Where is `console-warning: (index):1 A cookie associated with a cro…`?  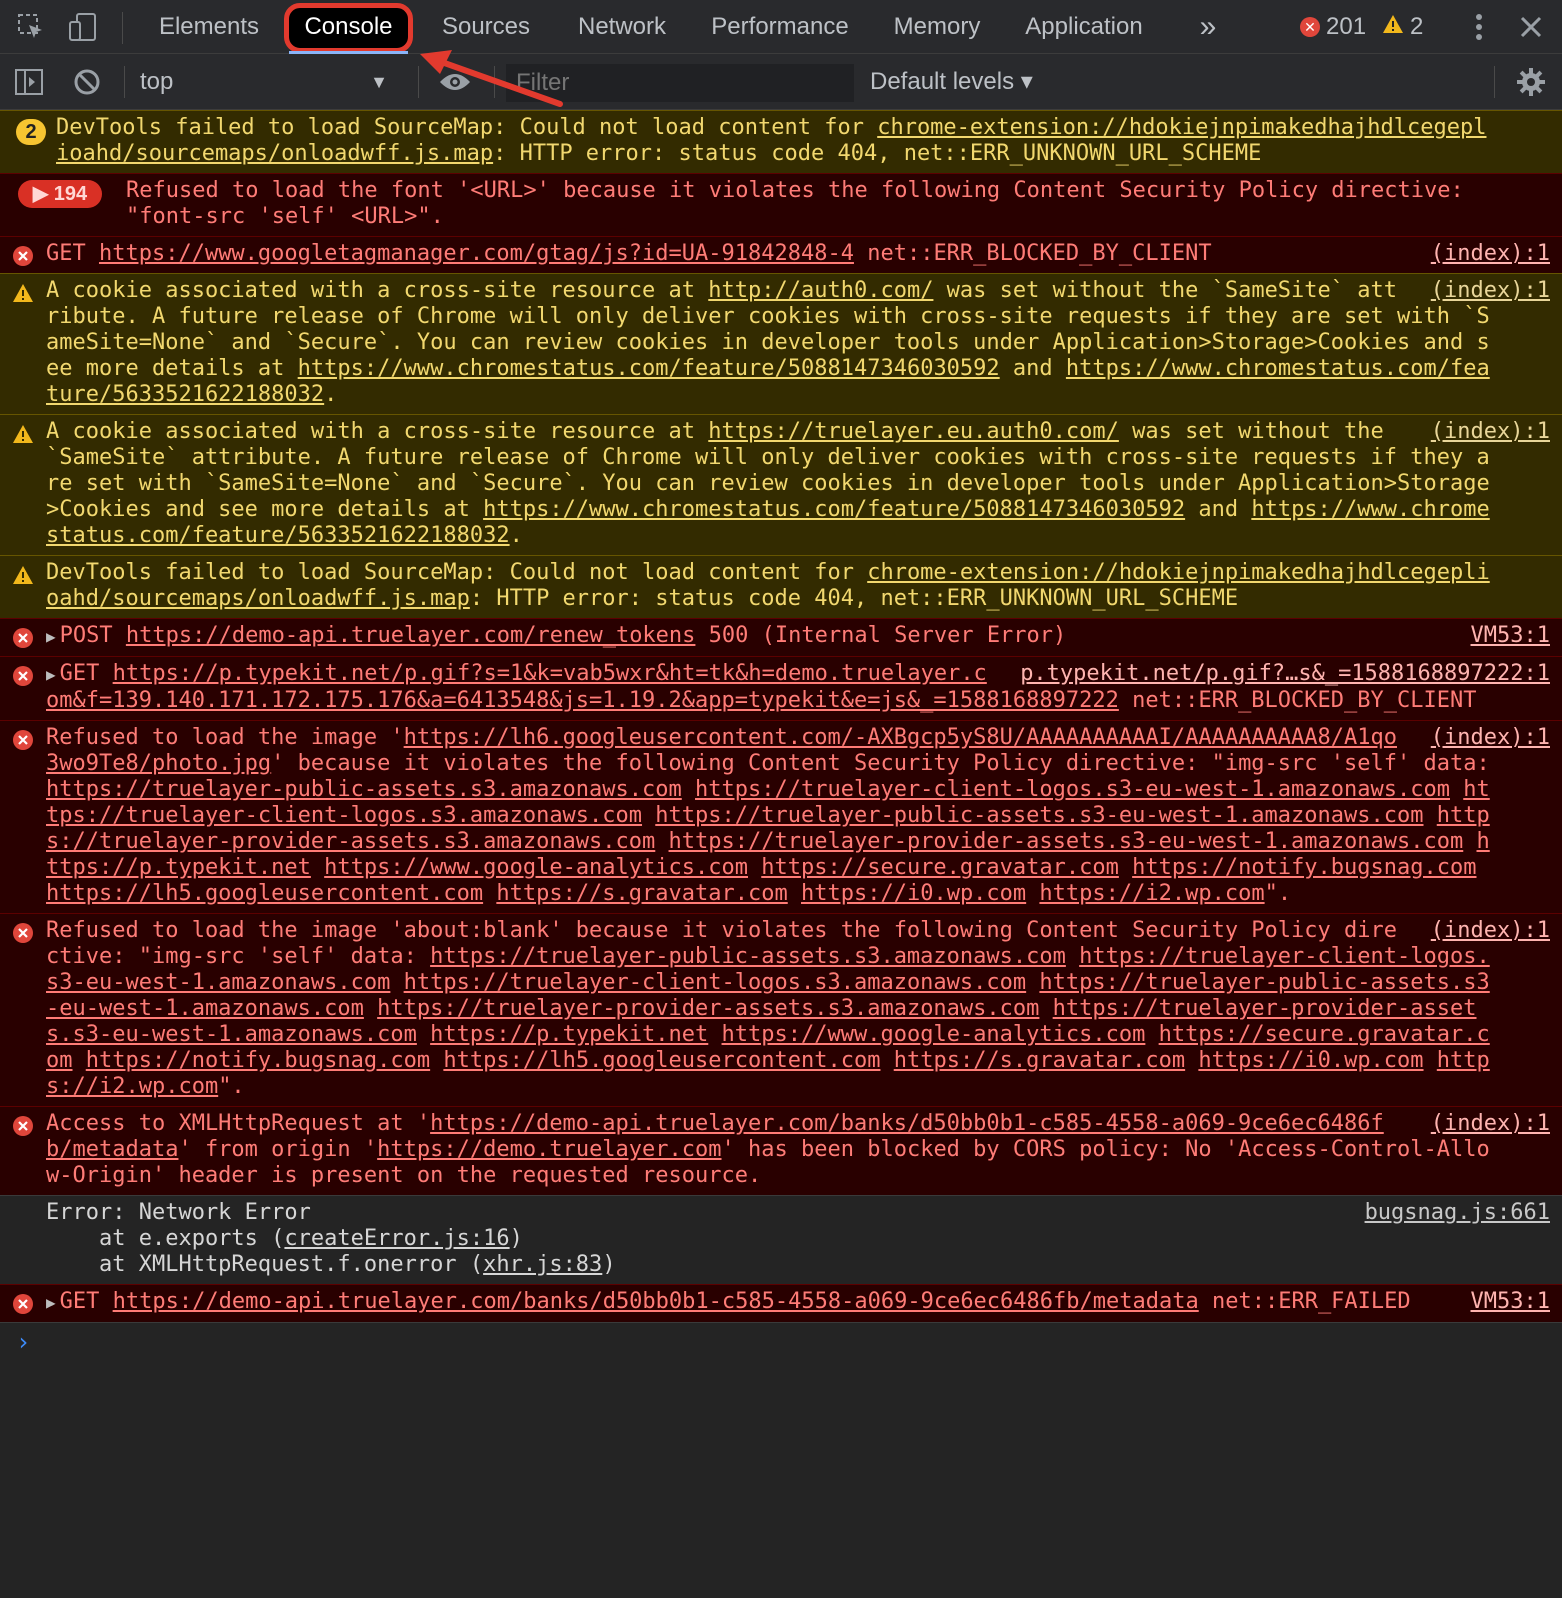
console-warning: (index):1 A cookie associated with a cro… is located at coordinates (781, 484).